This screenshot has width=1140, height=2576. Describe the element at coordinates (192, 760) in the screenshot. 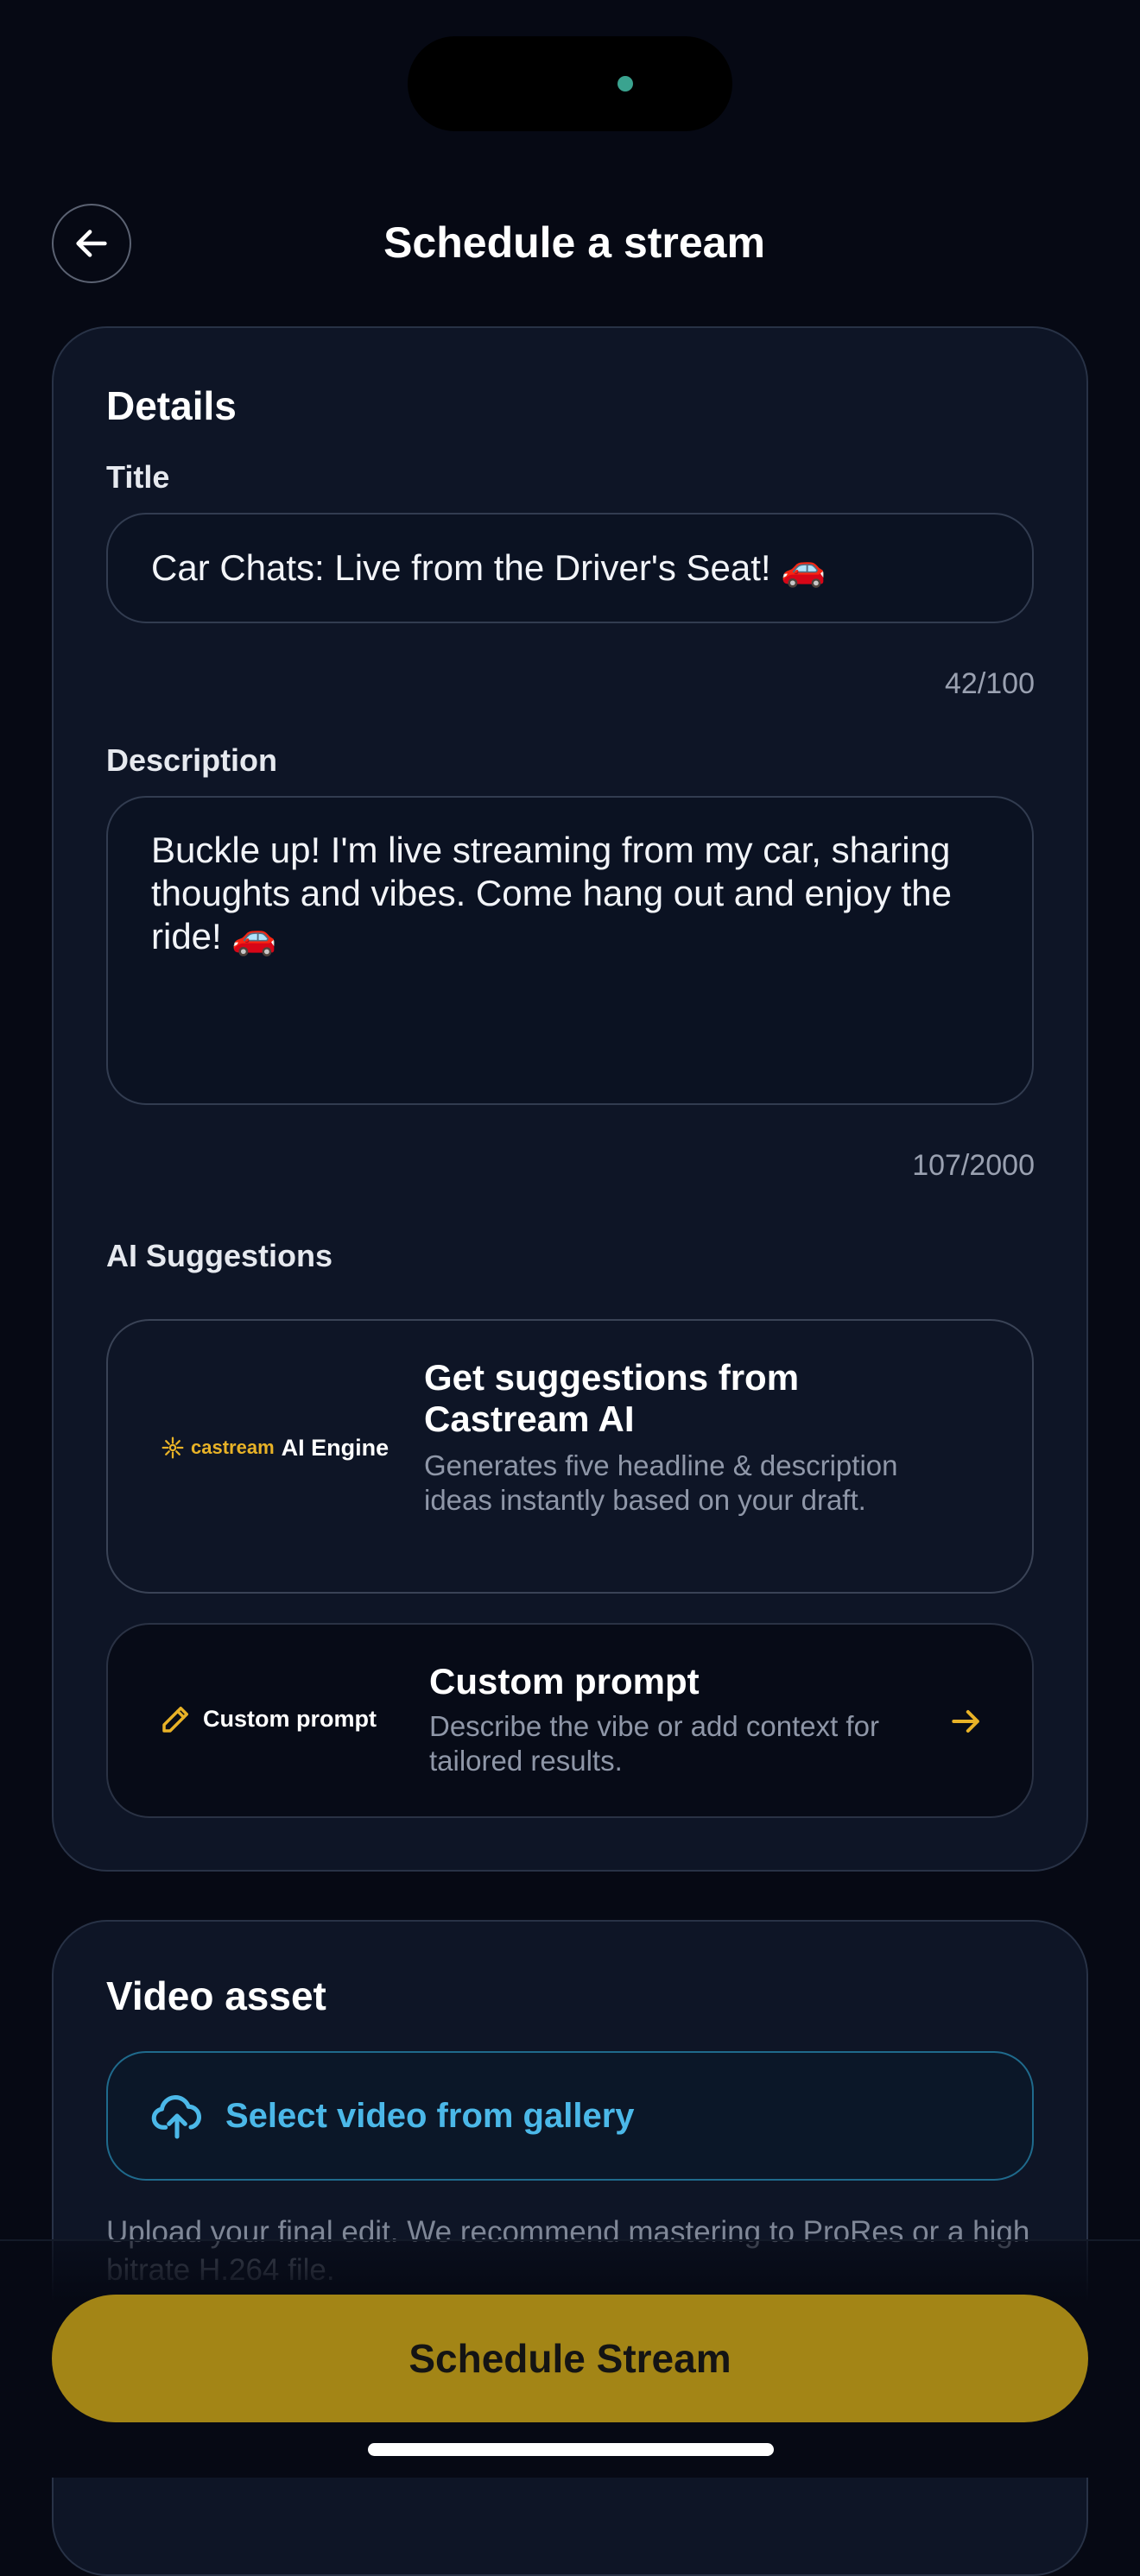

I see `description-label: Description` at that location.